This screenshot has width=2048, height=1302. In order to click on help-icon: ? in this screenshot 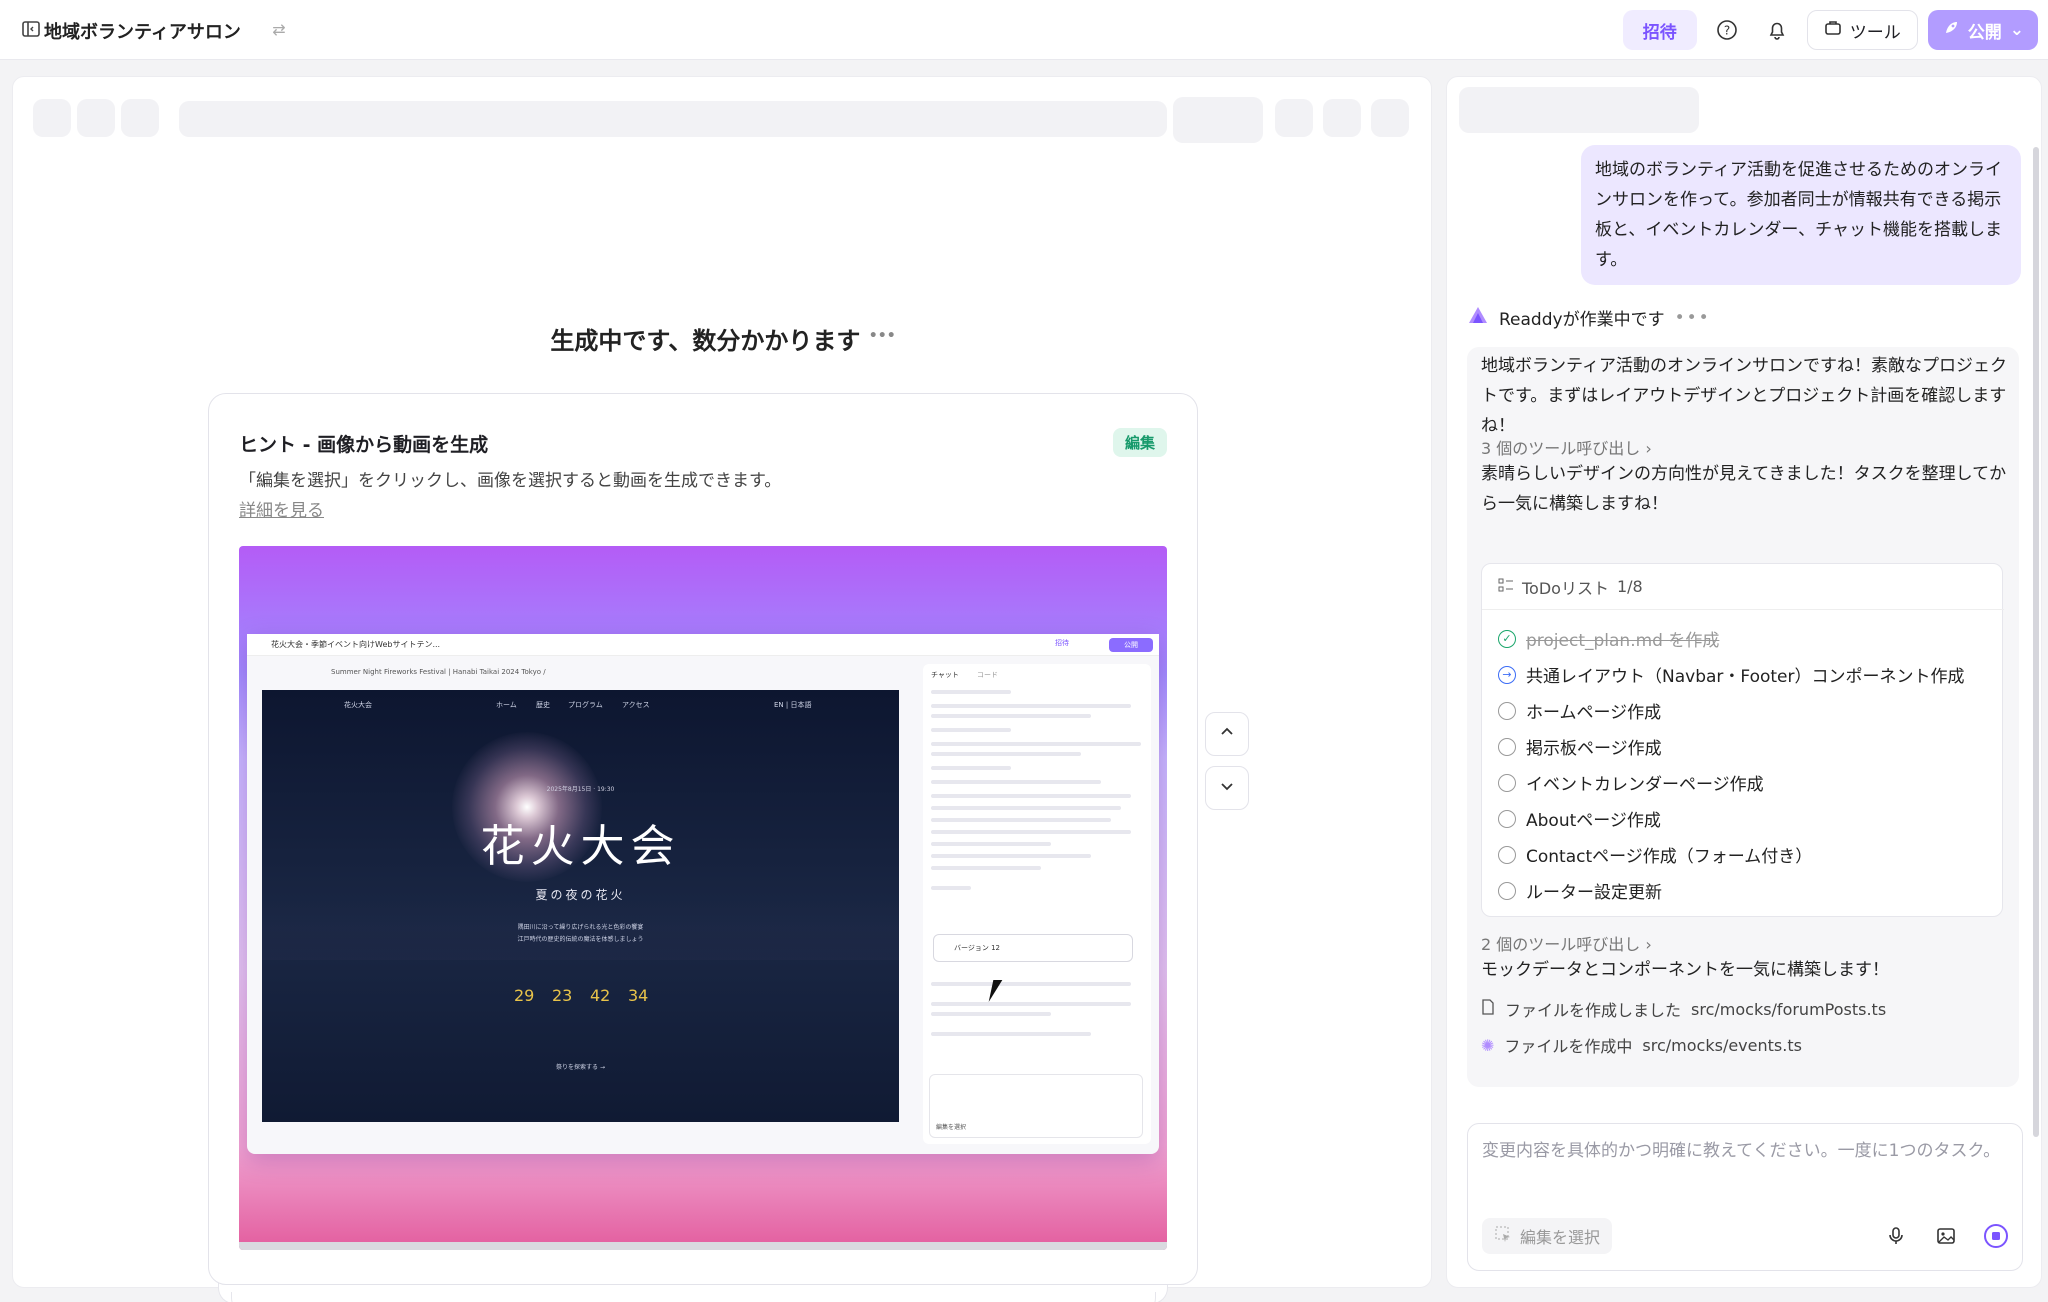, I will do `click(1727, 30)`.